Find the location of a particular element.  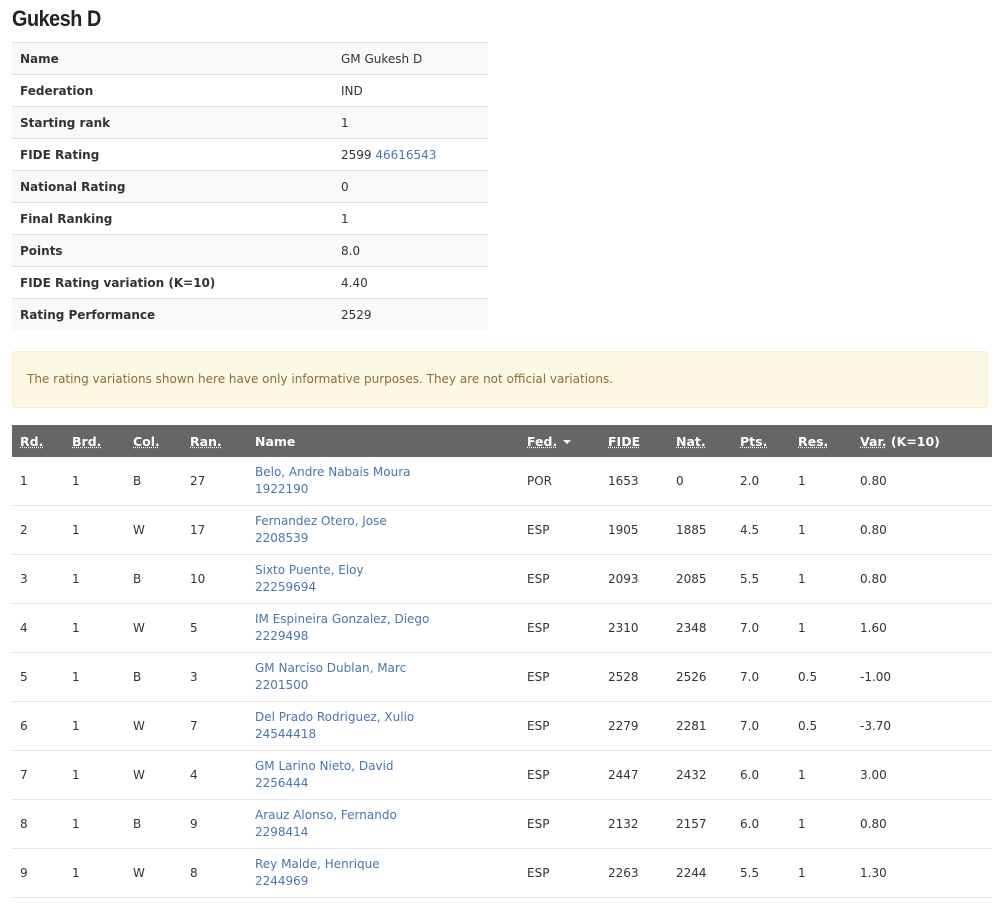

opponent-name-link: GM Narciso Dublan, Marc is located at coordinates (387, 668).